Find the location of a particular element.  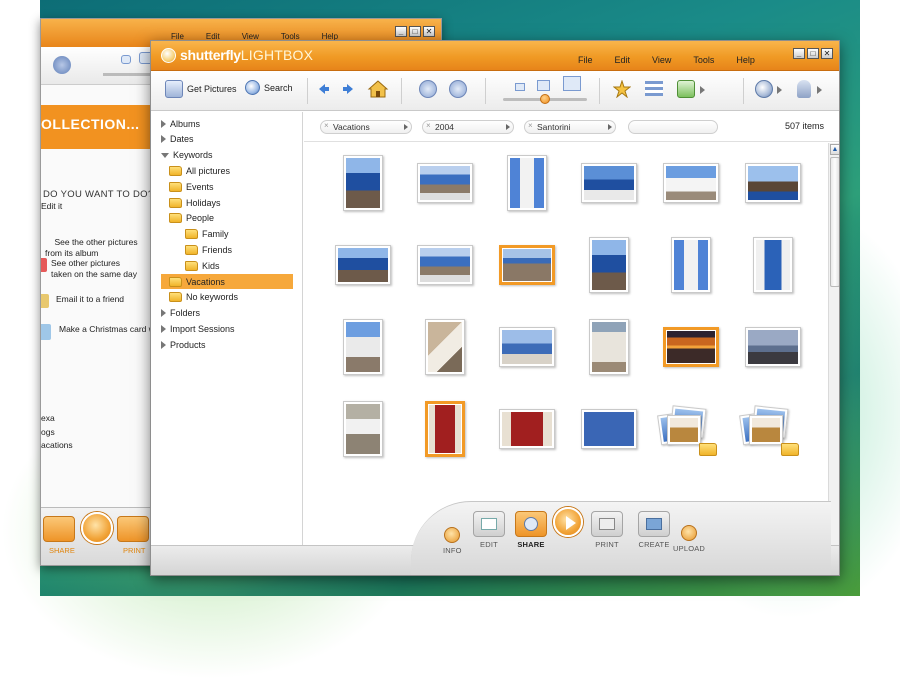

checkmark-tag-icon is located at coordinates (686, 89).